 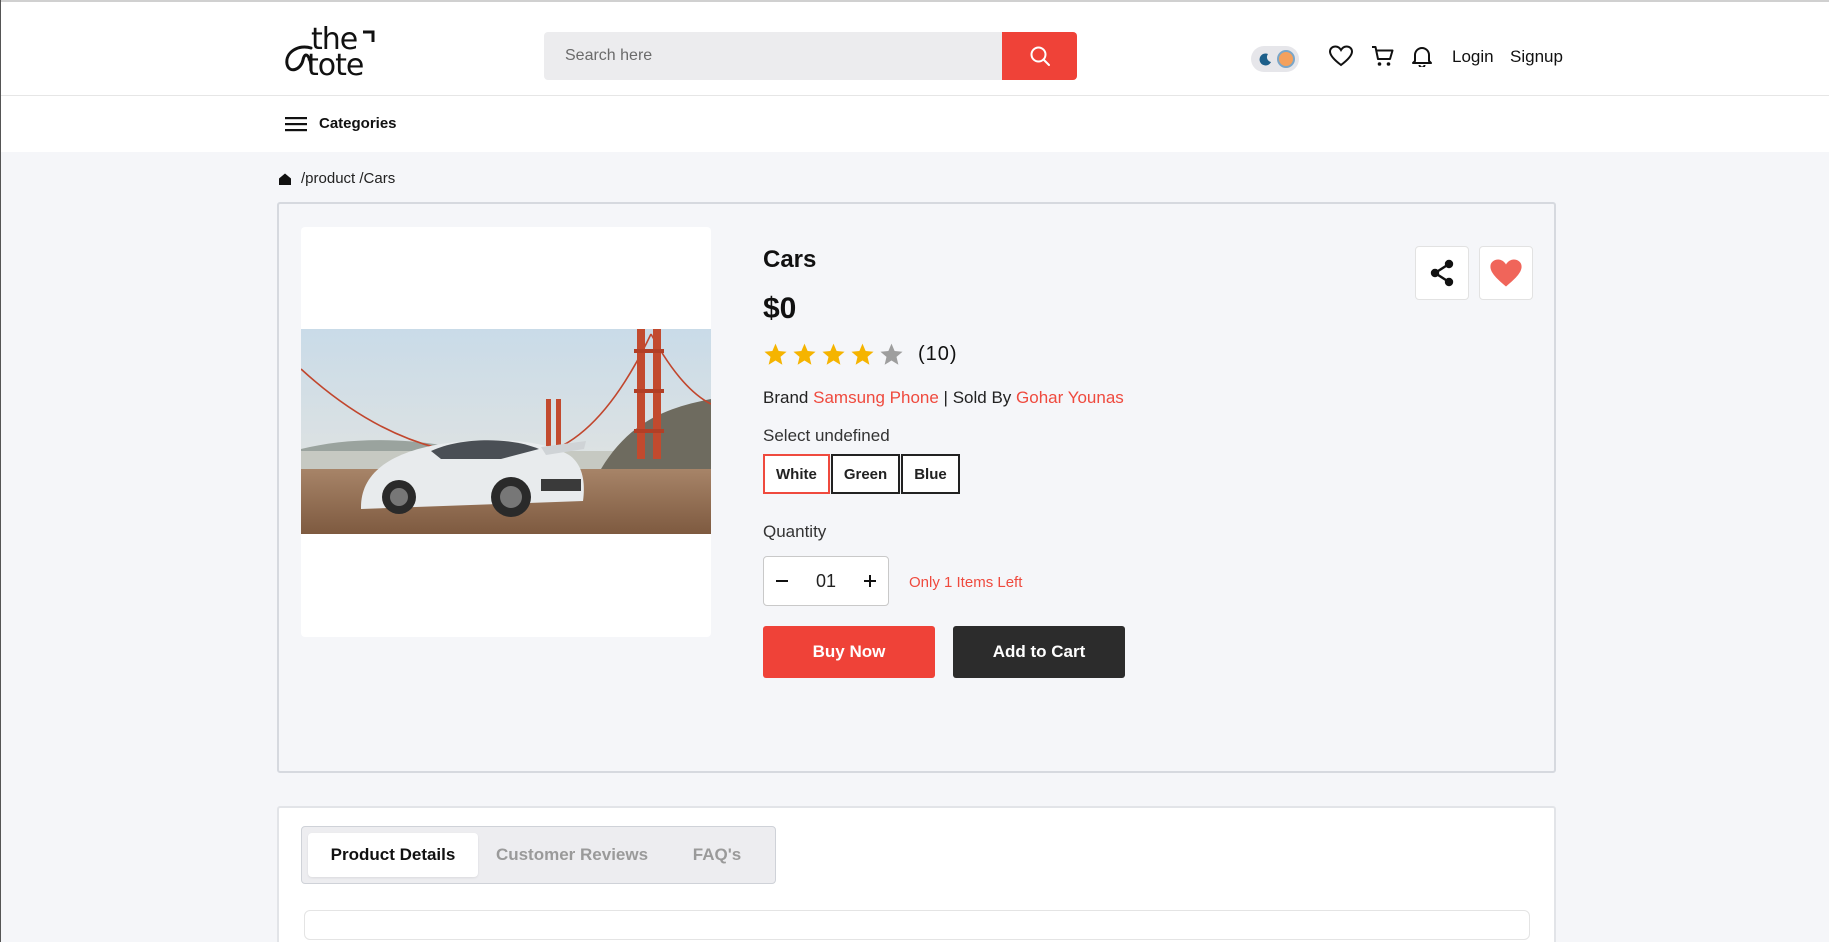 I want to click on search-icon, so click(x=1040, y=56).